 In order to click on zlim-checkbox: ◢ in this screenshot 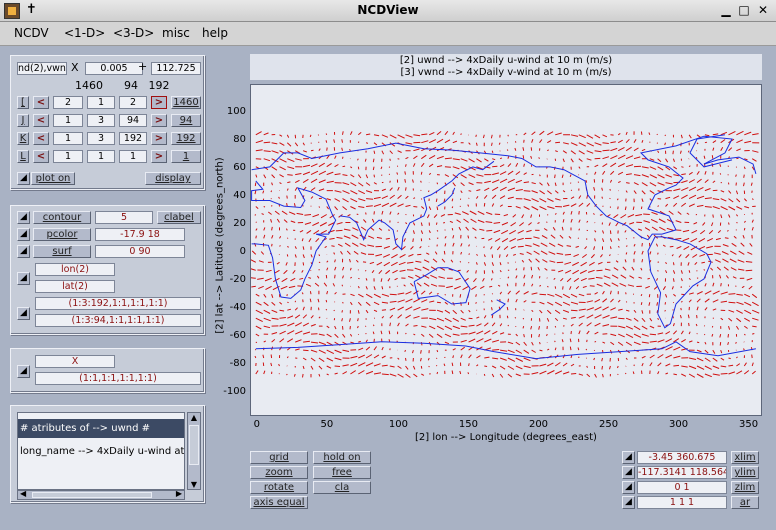, I will do `click(628, 487)`.